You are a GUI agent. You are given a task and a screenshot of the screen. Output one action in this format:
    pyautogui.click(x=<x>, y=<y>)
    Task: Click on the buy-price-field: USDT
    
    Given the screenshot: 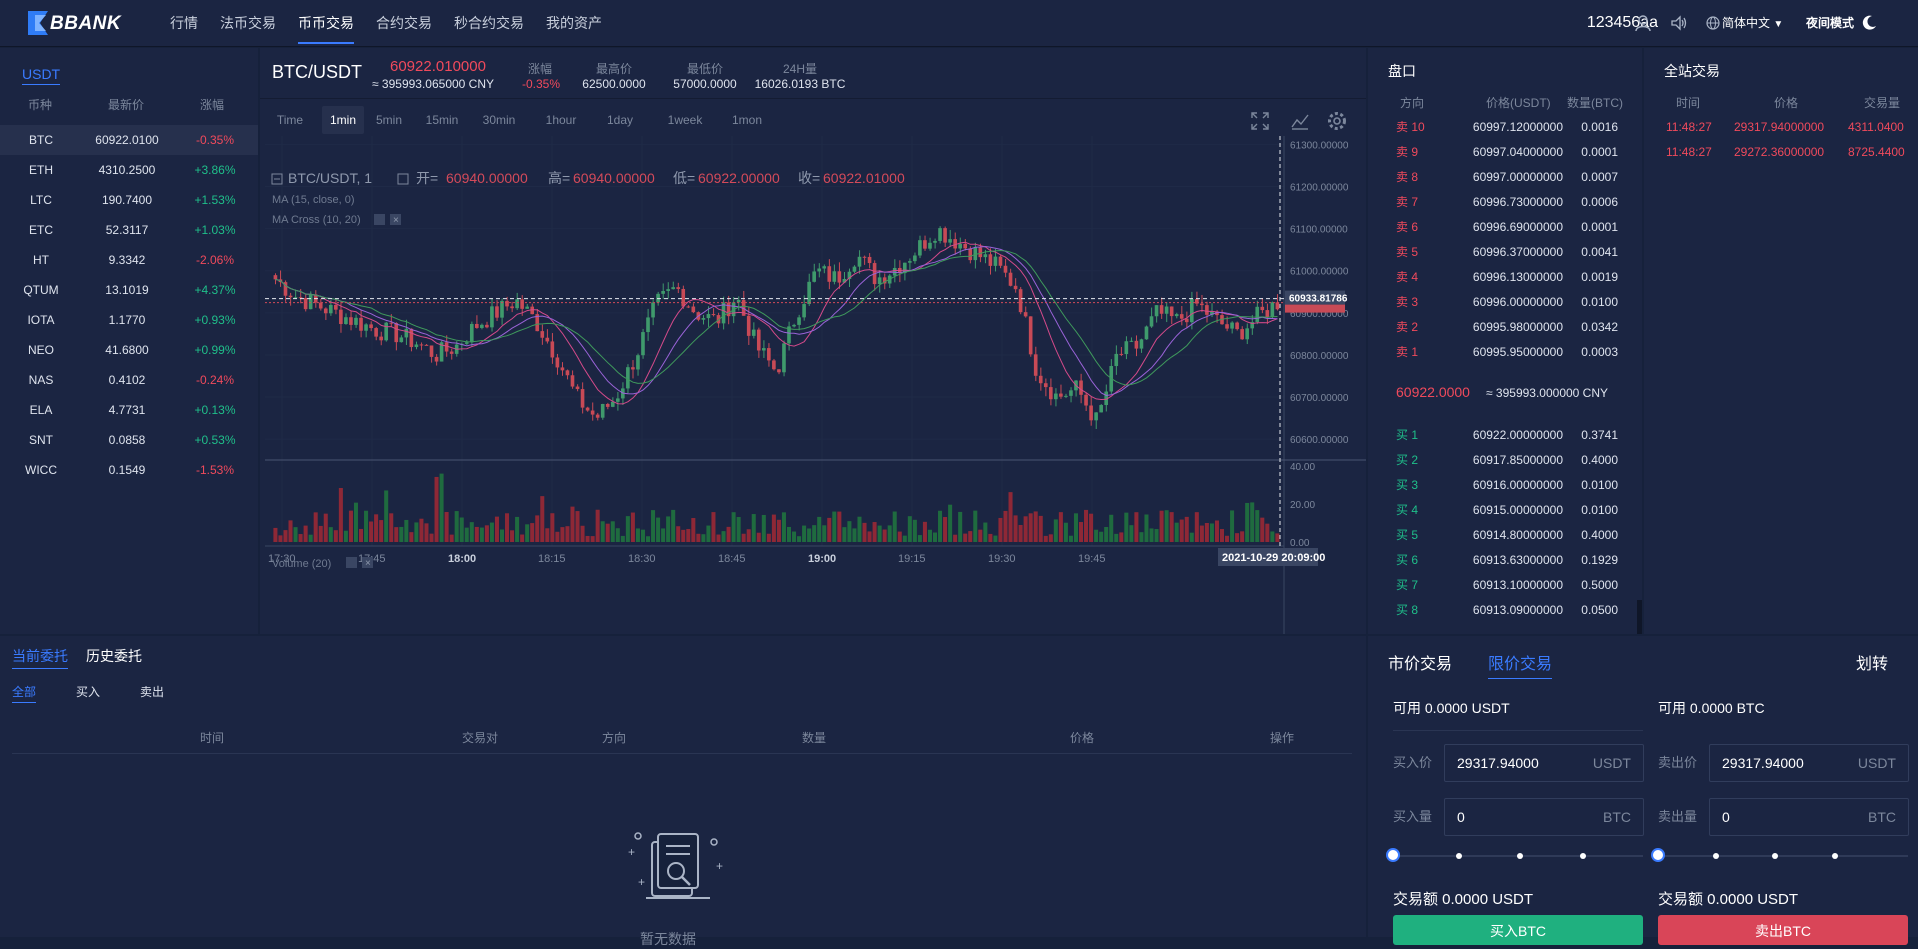 What is the action you would take?
    pyautogui.click(x=1544, y=763)
    